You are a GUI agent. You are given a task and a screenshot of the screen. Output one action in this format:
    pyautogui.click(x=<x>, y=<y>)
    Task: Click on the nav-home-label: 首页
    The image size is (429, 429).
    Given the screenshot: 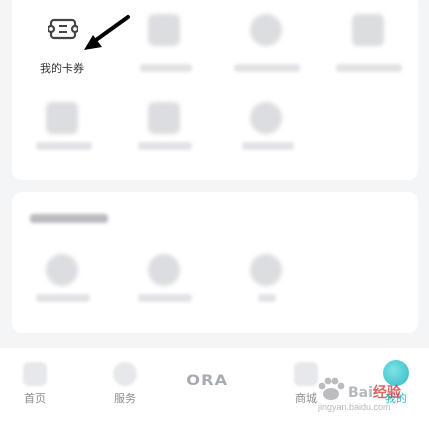 What is the action you would take?
    pyautogui.click(x=35, y=399)
    